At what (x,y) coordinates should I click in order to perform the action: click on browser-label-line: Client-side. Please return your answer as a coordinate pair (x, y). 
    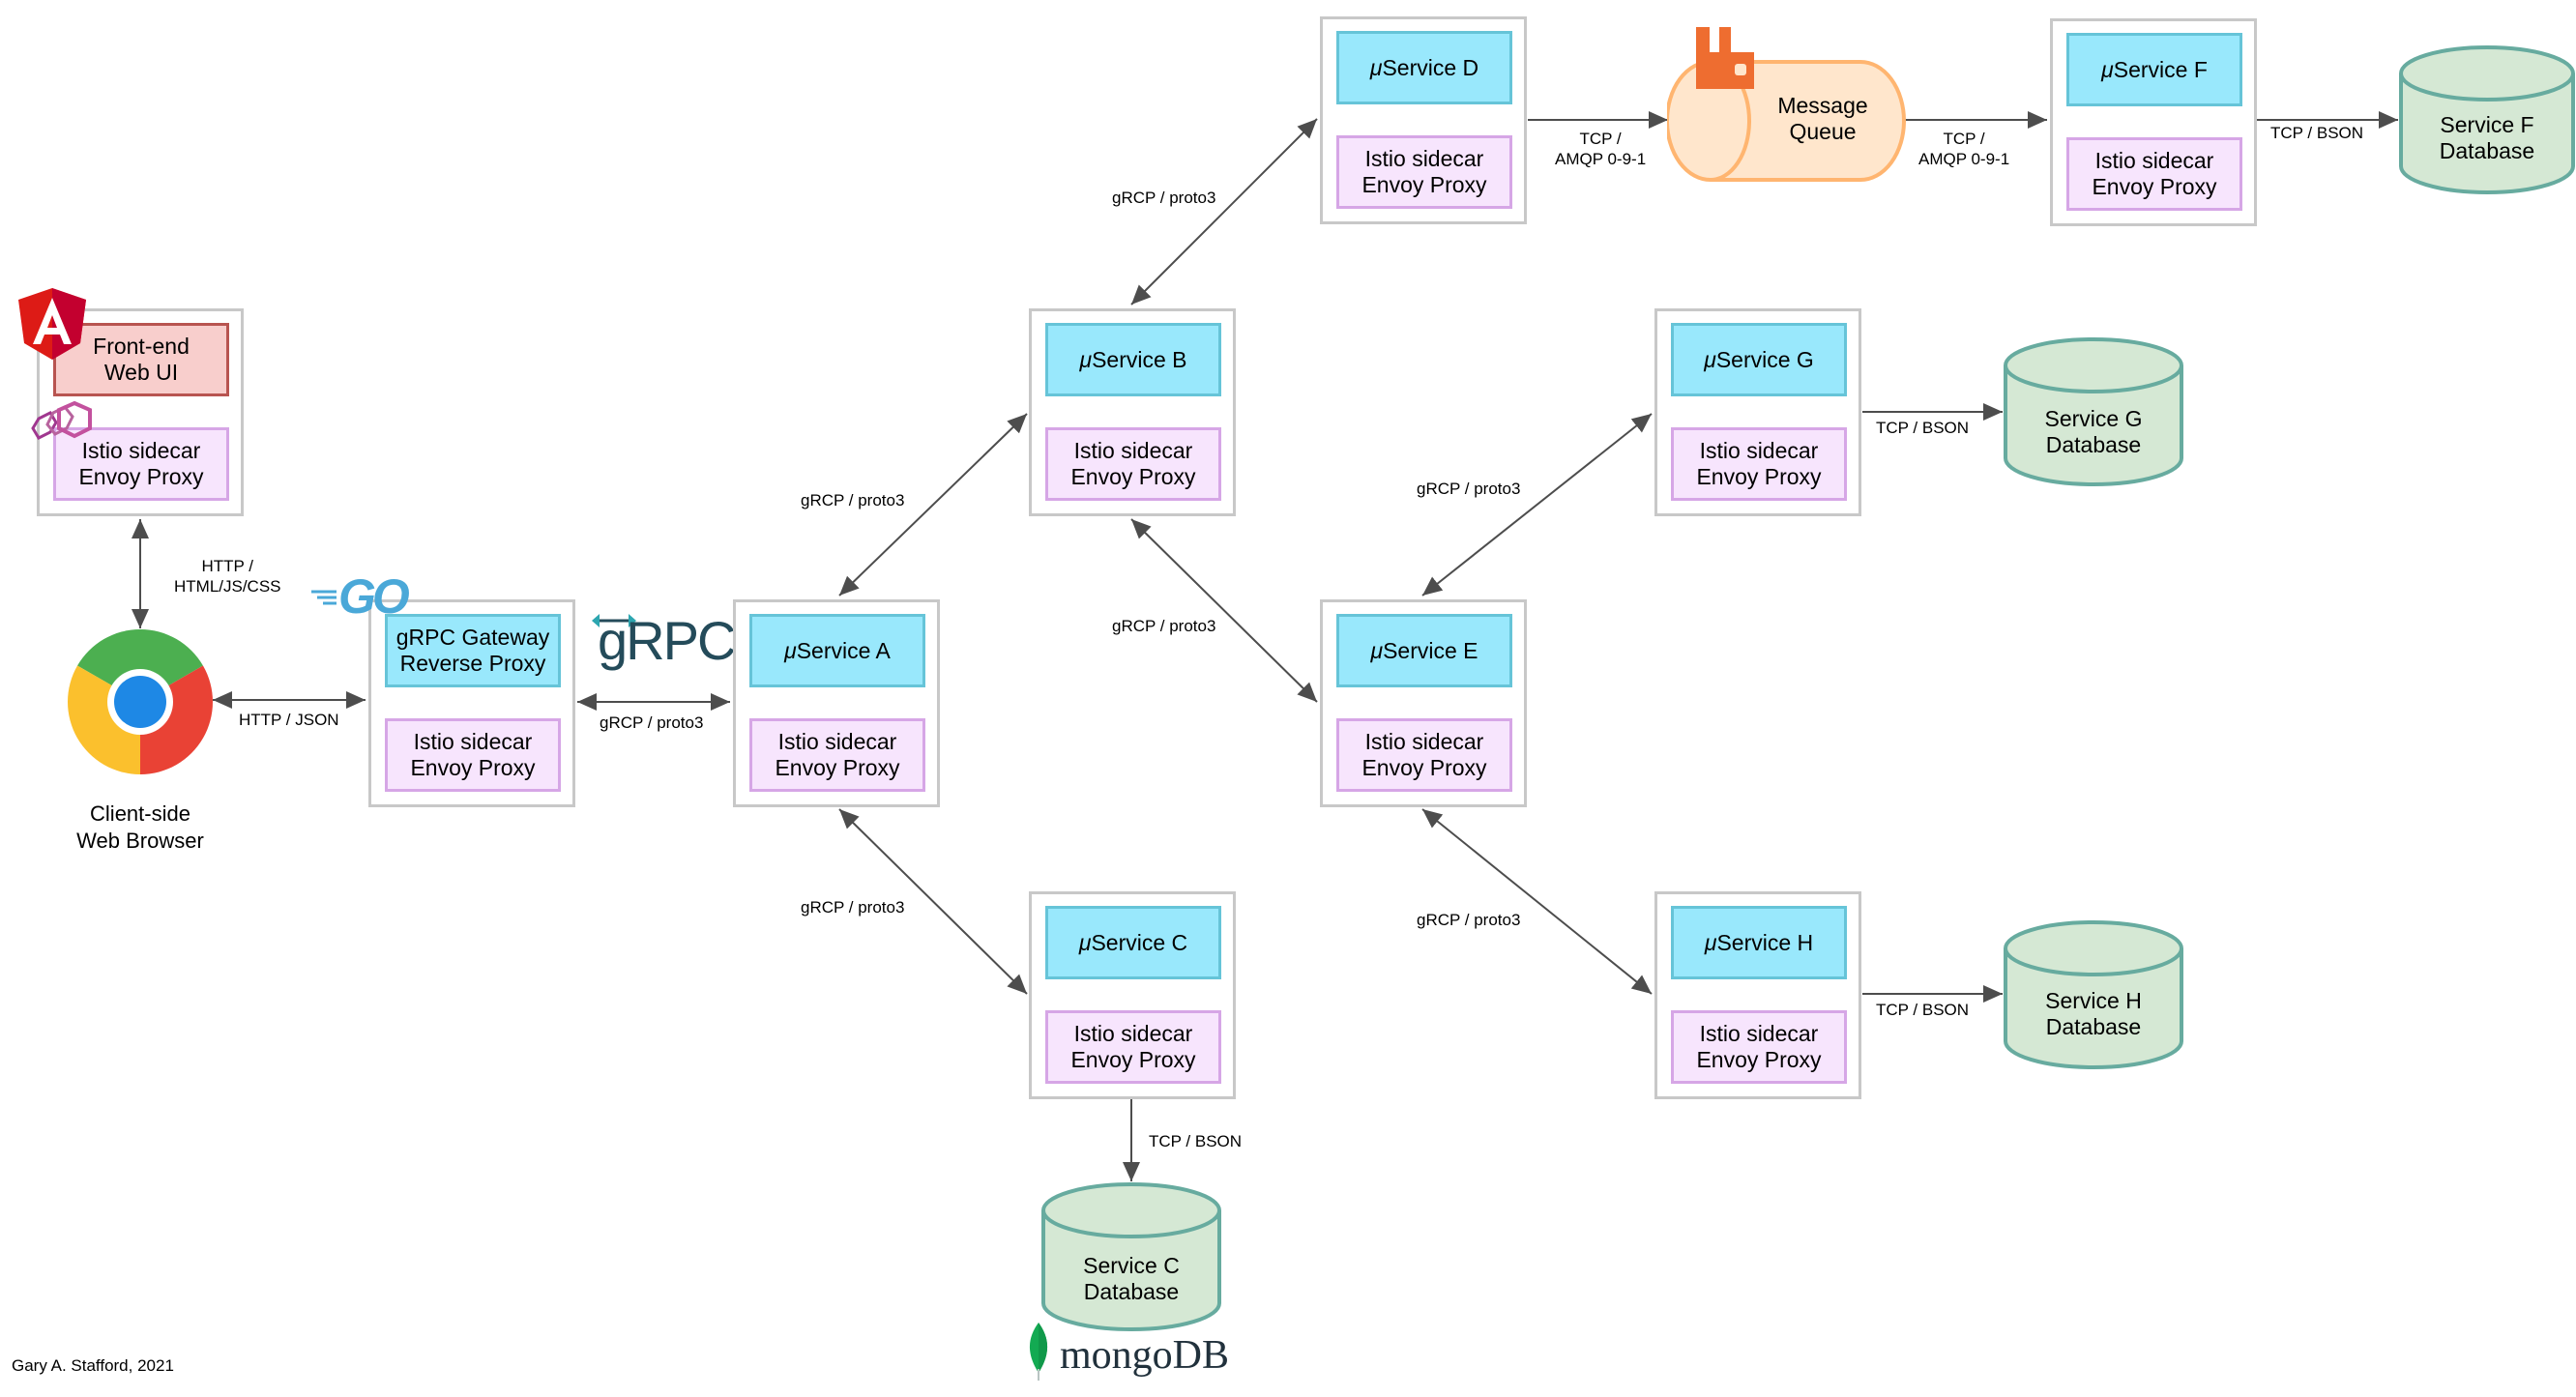
    Looking at the image, I should click on (140, 813).